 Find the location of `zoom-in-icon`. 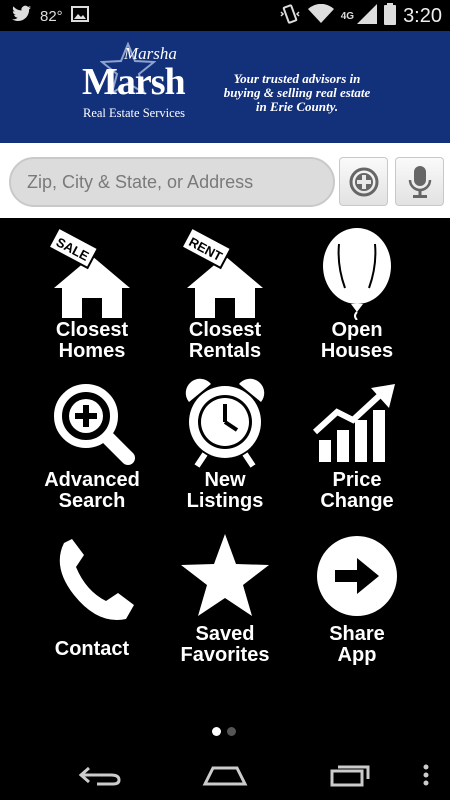

zoom-in-icon is located at coordinates (94, 424).